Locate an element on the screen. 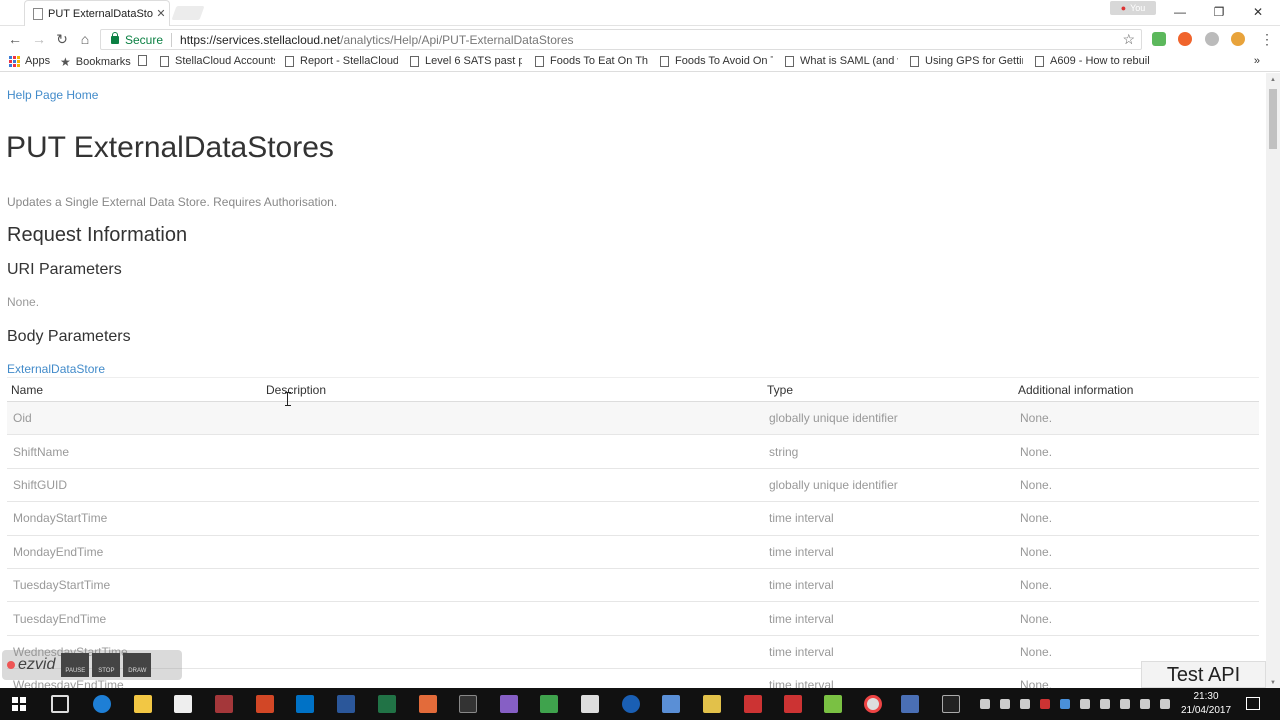 The width and height of the screenshot is (1280, 720). minimize-button: — is located at coordinates (1180, 12).